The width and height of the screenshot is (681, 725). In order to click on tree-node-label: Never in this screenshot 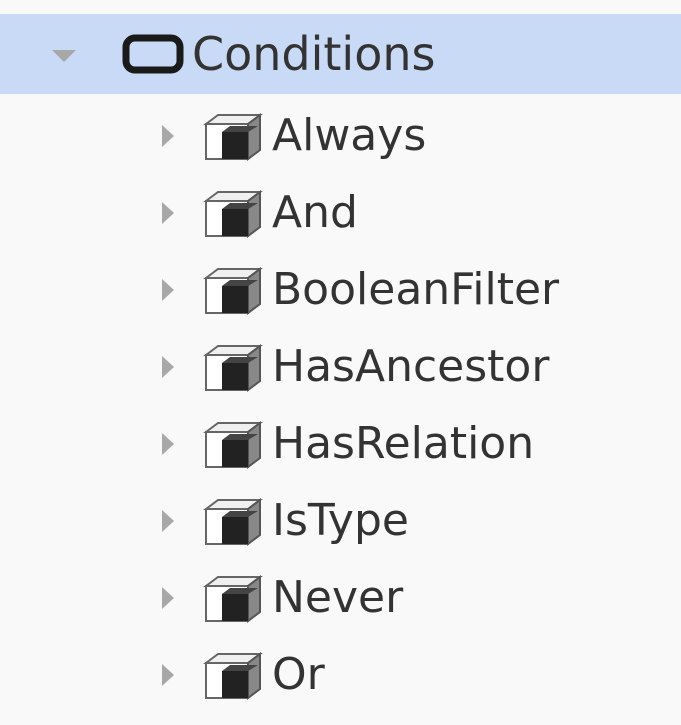, I will do `click(338, 597)`.